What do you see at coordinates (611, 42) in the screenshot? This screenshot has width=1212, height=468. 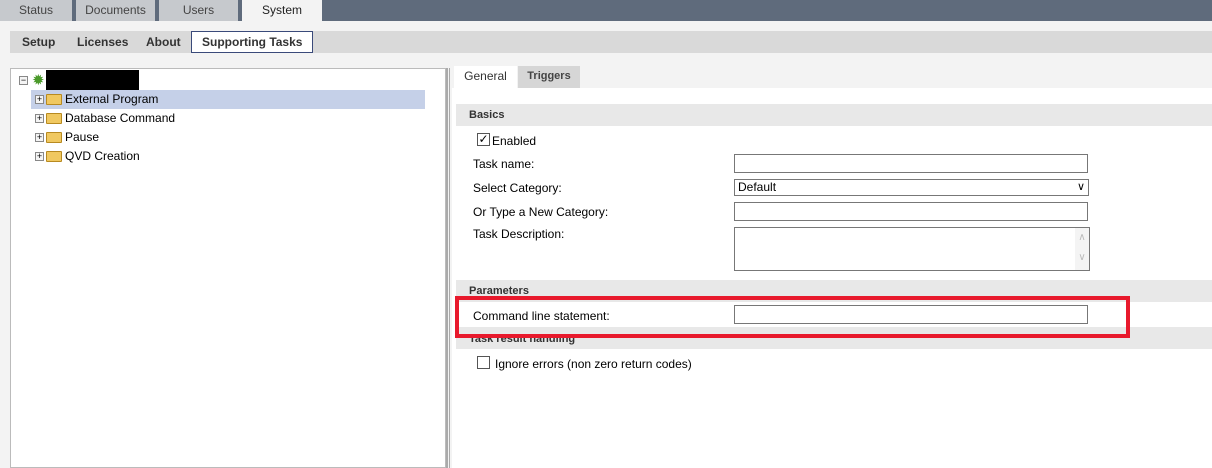 I see `sub-tab-bar: Setup Licenses About Supporting Tasks` at bounding box center [611, 42].